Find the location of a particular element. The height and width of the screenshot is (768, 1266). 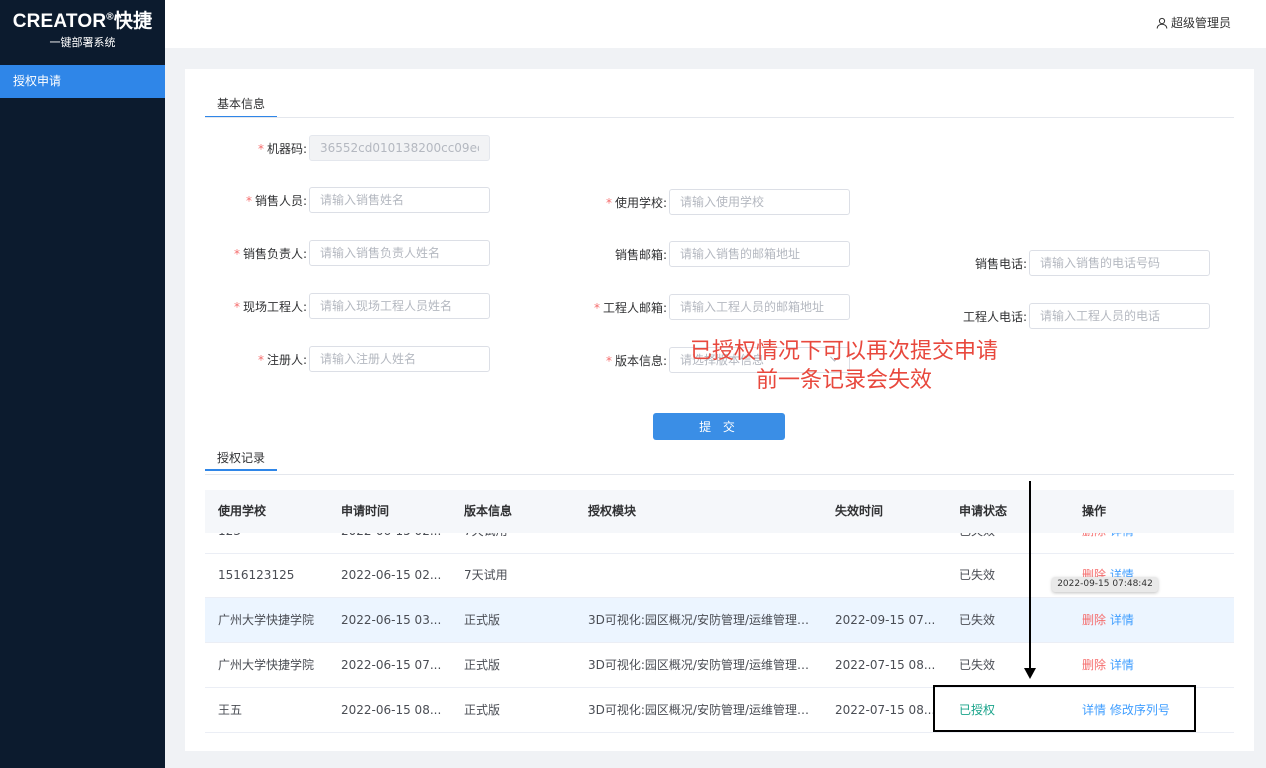

label-registrant: * 注册人: is located at coordinates (282, 359).